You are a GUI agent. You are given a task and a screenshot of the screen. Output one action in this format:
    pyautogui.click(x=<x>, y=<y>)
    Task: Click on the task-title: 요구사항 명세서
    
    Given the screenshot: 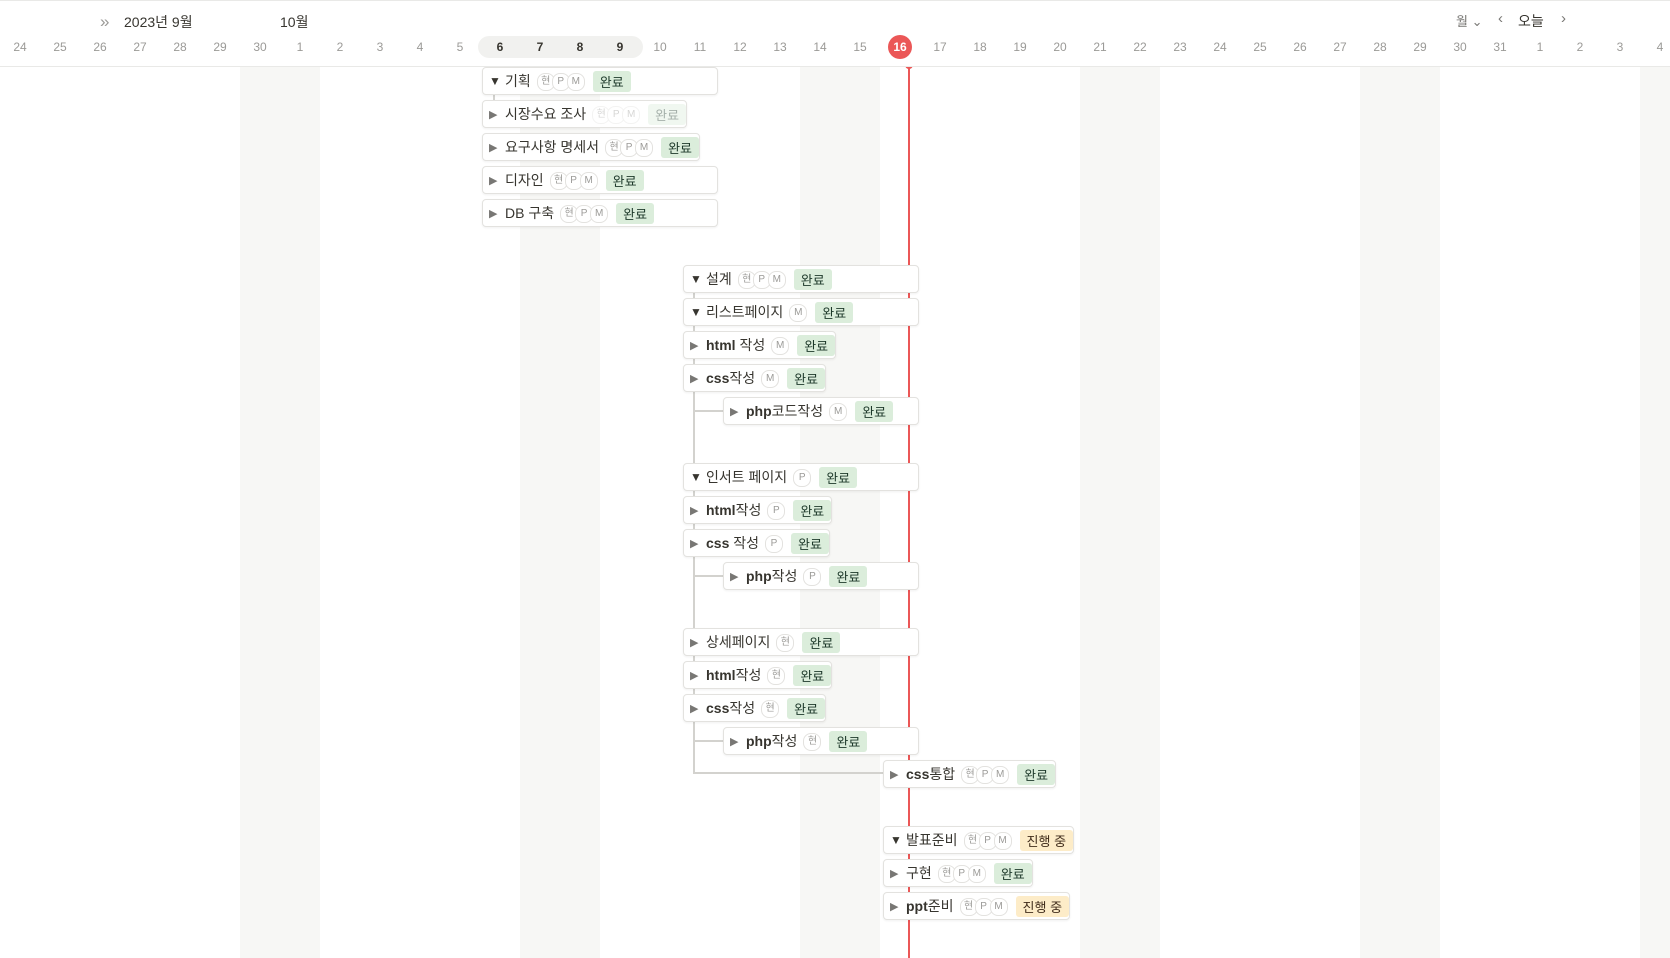 What is the action you would take?
    pyautogui.click(x=552, y=147)
    